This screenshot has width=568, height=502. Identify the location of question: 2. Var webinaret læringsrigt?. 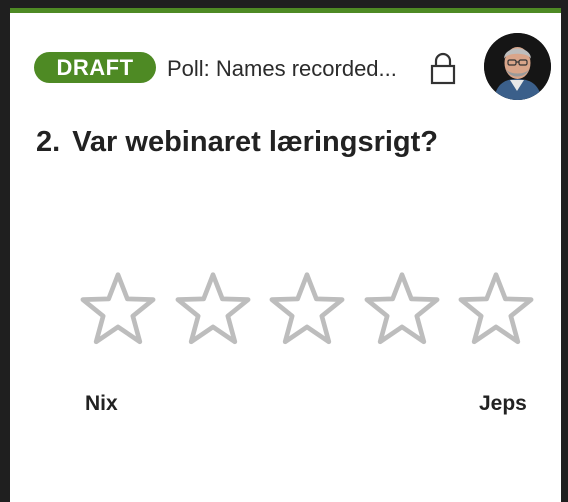
(237, 142).